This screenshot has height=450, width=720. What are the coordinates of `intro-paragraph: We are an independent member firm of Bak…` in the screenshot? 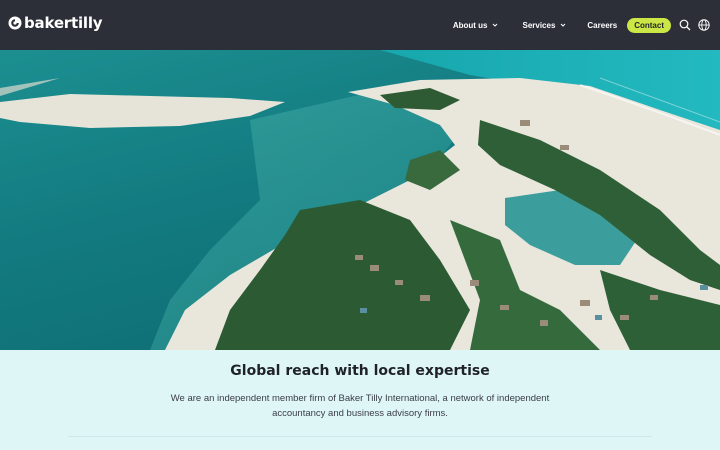 It's located at (360, 406).